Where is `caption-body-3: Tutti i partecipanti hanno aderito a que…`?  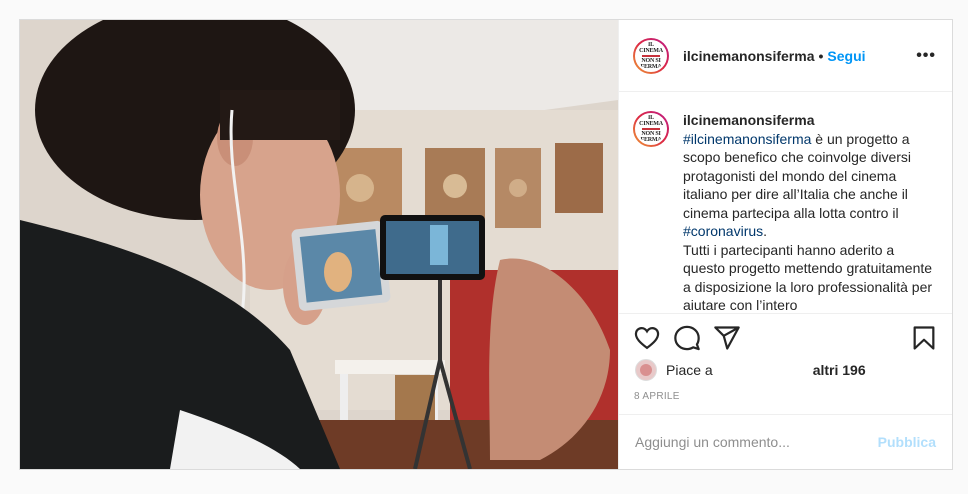
caption-body-3: Tutti i partecipanti hanno aderito a que… is located at coordinates (808, 277).